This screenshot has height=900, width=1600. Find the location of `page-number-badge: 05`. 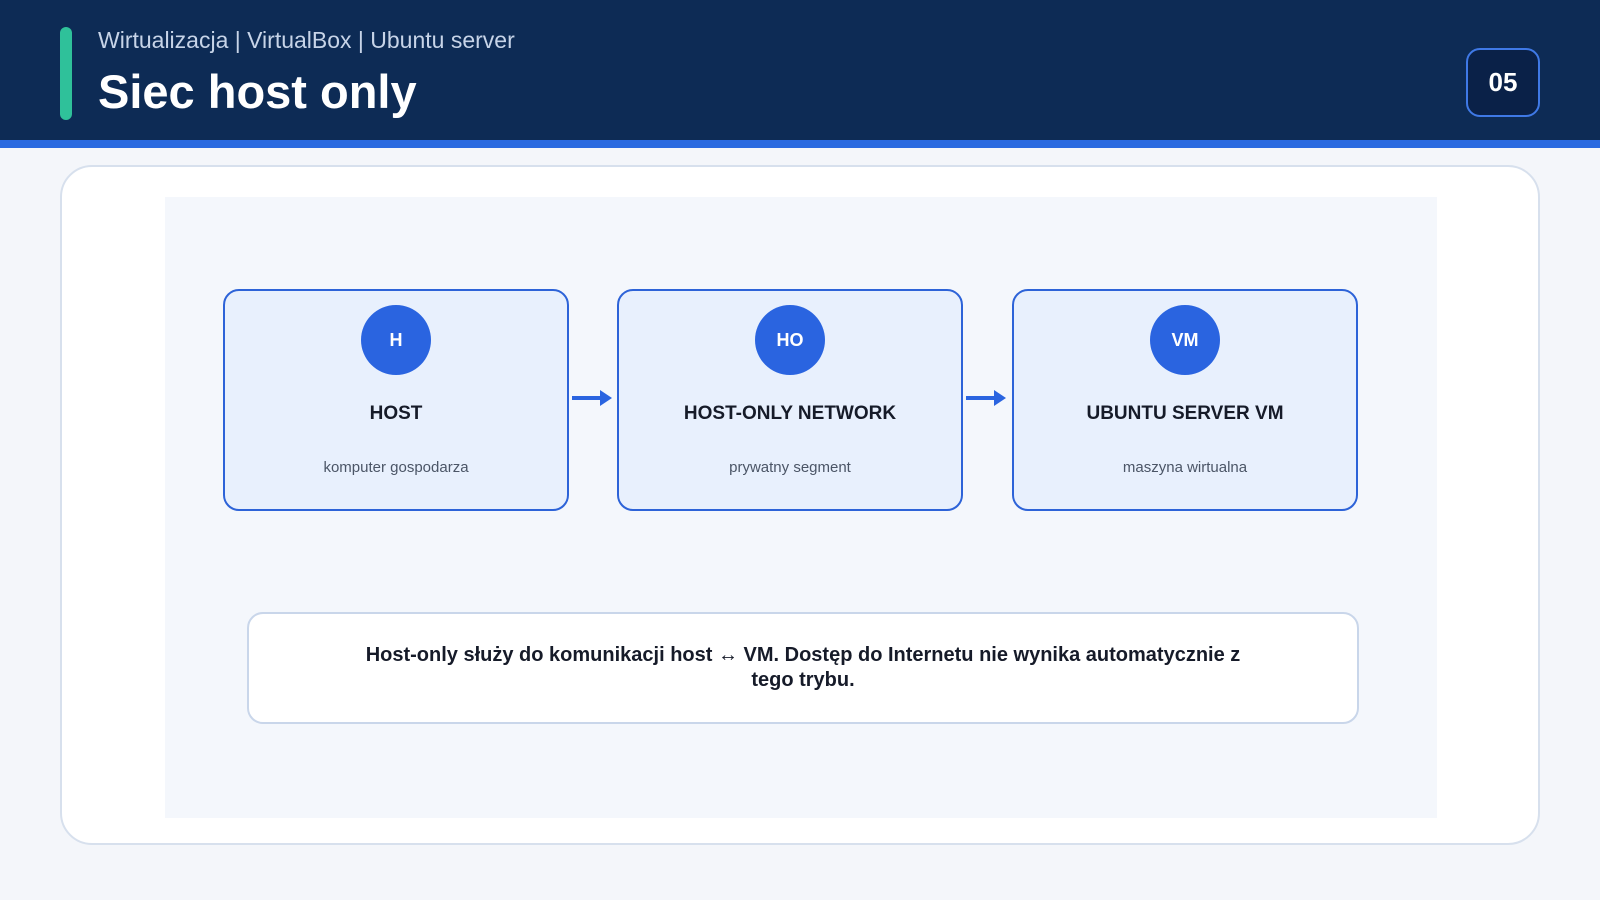

page-number-badge: 05 is located at coordinates (1503, 82).